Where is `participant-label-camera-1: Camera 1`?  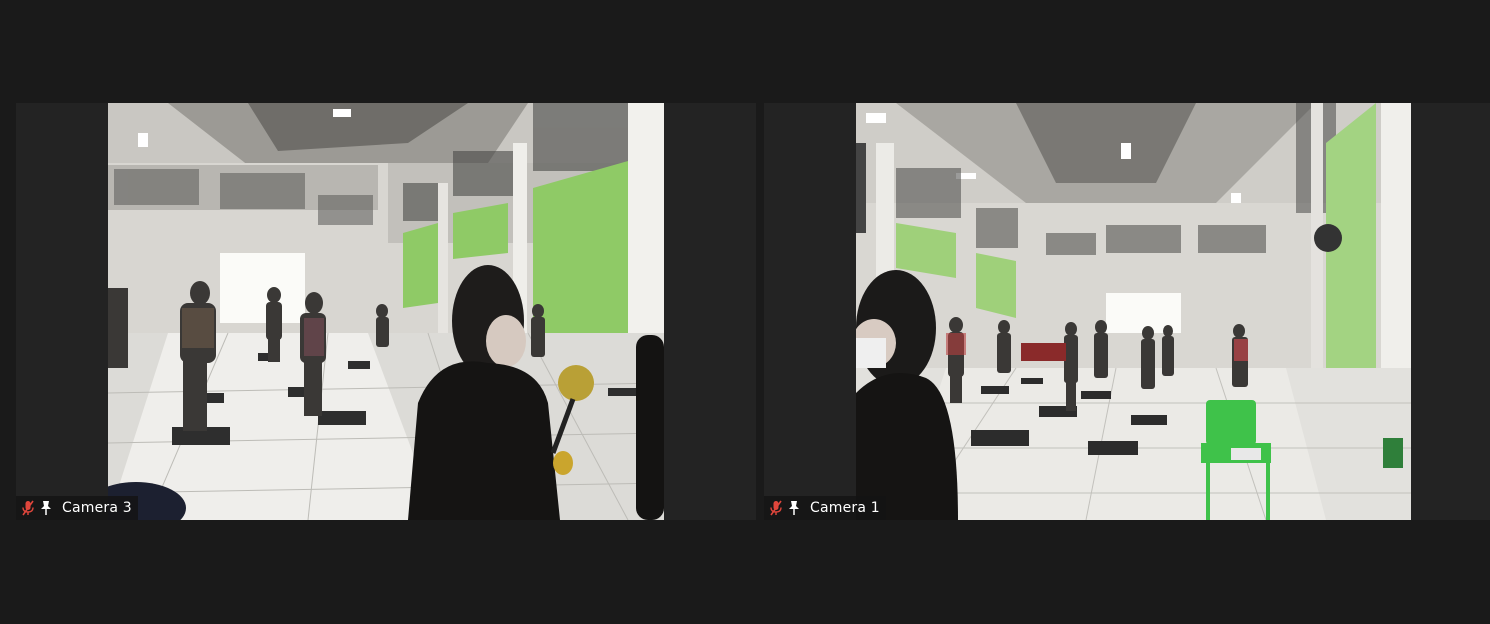 participant-label-camera-1: Camera 1 is located at coordinates (825, 508).